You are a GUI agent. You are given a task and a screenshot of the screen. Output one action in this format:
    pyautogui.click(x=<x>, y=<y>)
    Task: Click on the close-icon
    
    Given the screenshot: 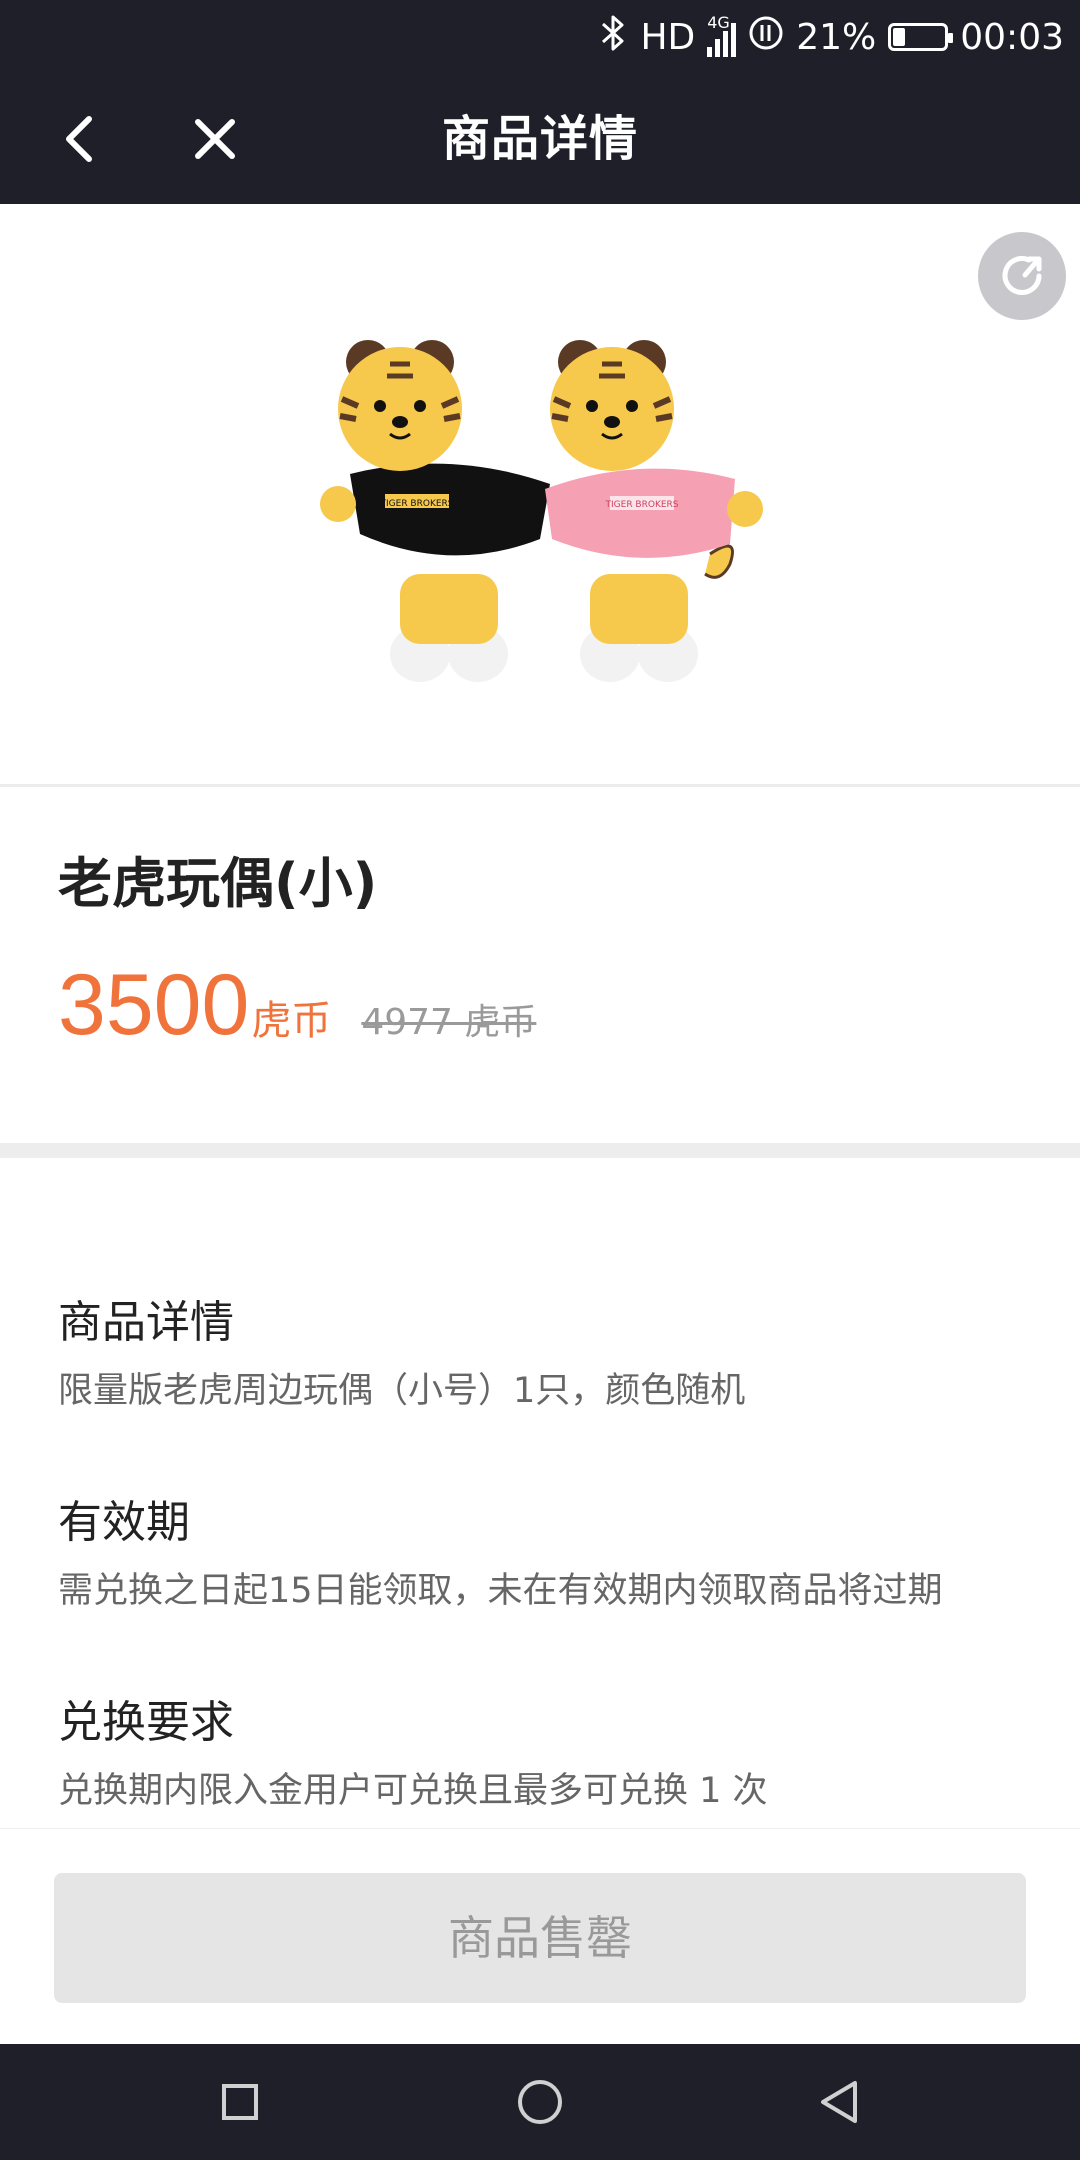 What is the action you would take?
    pyautogui.click(x=215, y=139)
    